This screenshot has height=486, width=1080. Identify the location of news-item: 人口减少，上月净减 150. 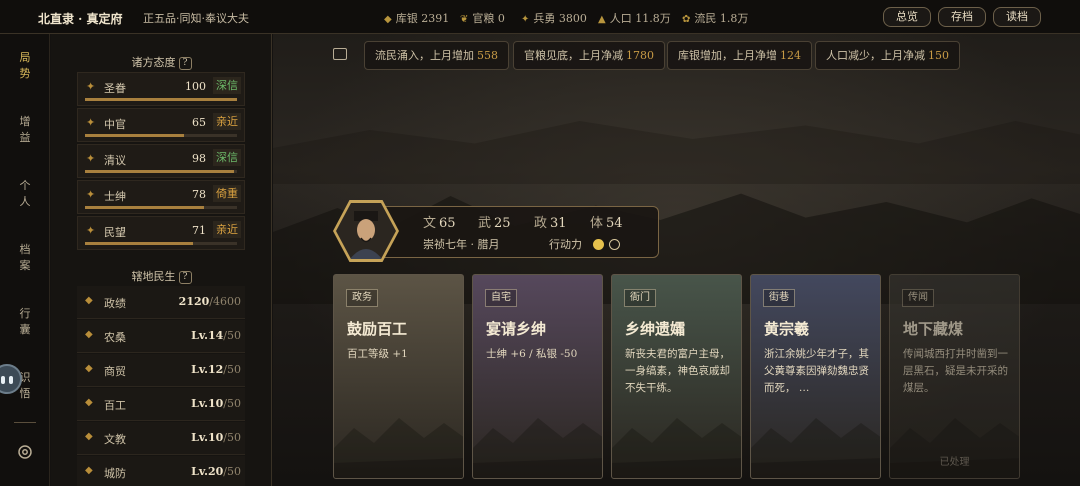
(887, 55).